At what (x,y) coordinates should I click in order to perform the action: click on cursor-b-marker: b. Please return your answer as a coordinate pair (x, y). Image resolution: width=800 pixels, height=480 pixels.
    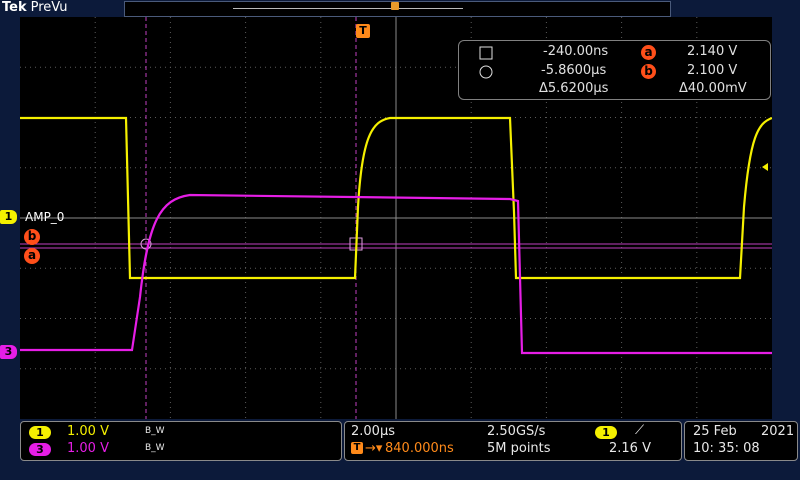
    Looking at the image, I should click on (32, 237).